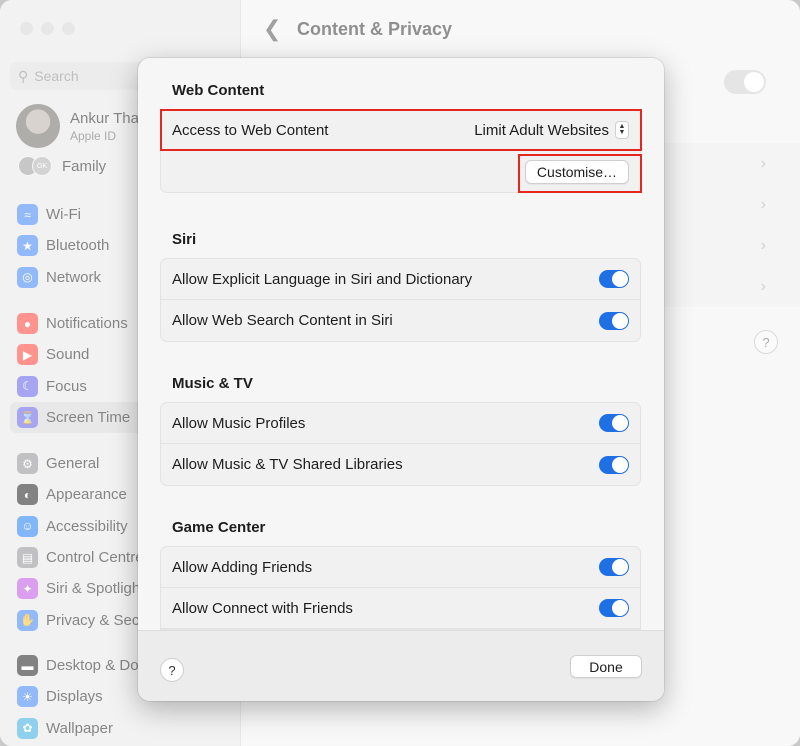  Describe the element at coordinates (400, 567) in the screenshot. I see `adding-friends-row: Allow Adding Friends` at that location.